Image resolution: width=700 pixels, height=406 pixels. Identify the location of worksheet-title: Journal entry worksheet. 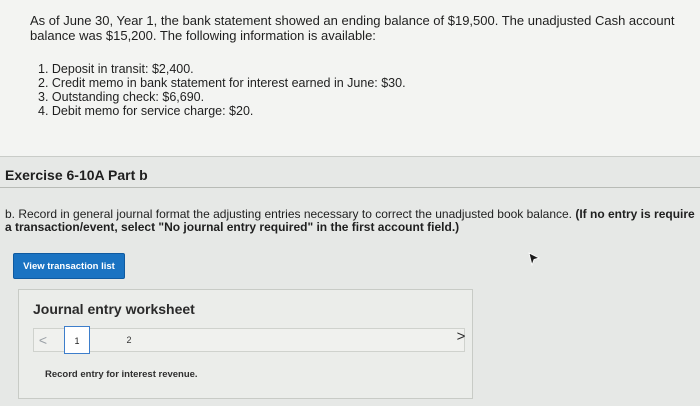
(114, 309).